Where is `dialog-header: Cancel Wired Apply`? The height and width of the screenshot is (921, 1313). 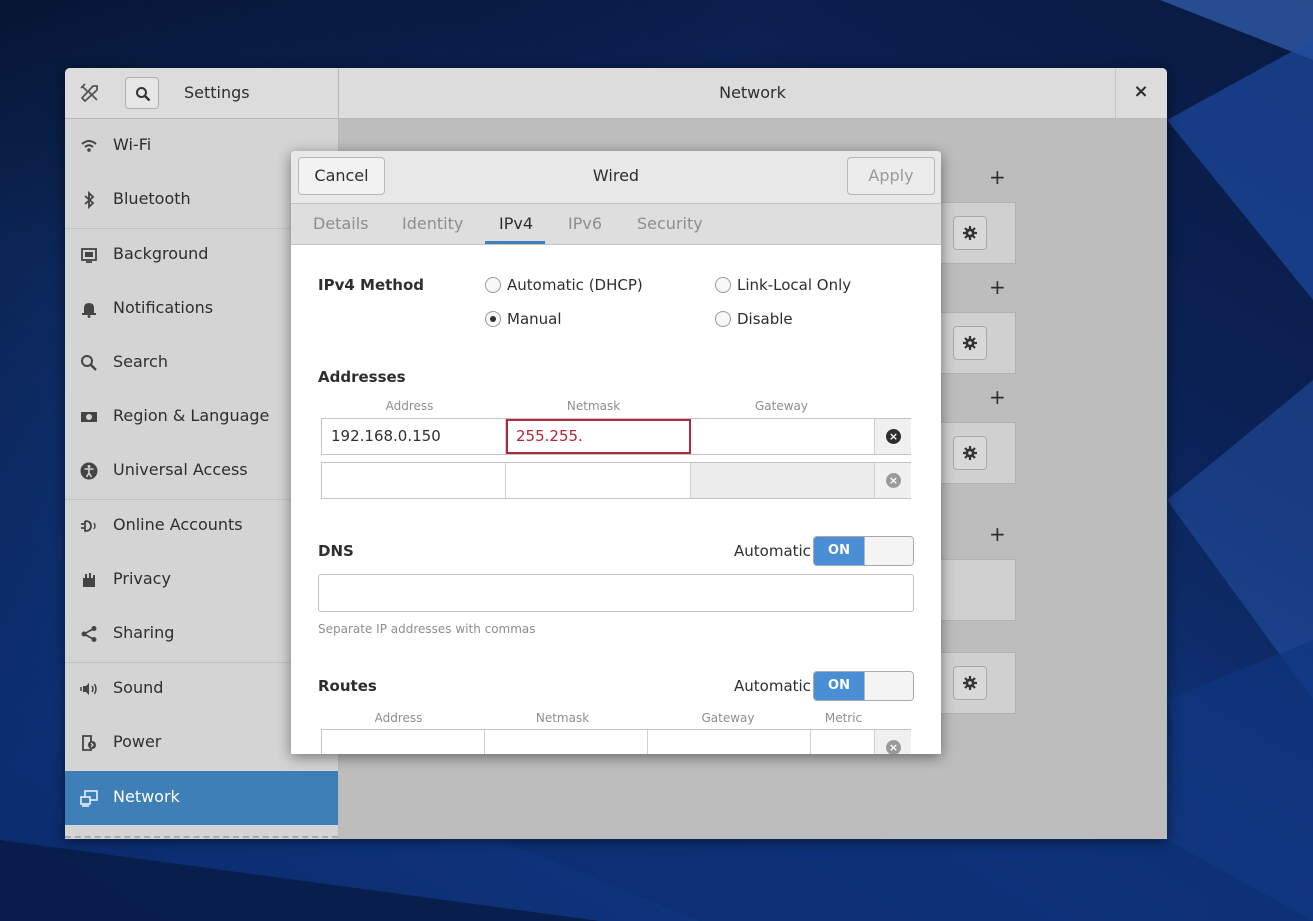 dialog-header: Cancel Wired Apply is located at coordinates (616, 177).